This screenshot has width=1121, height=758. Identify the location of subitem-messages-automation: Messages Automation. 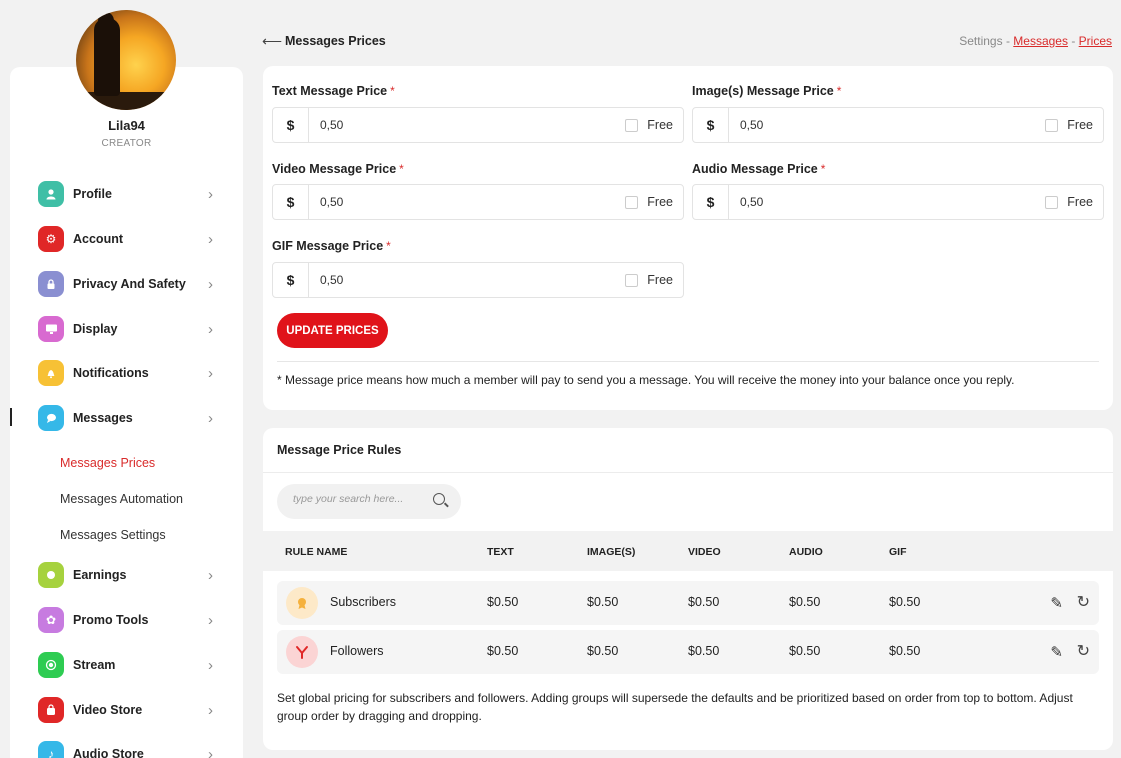
(121, 499).